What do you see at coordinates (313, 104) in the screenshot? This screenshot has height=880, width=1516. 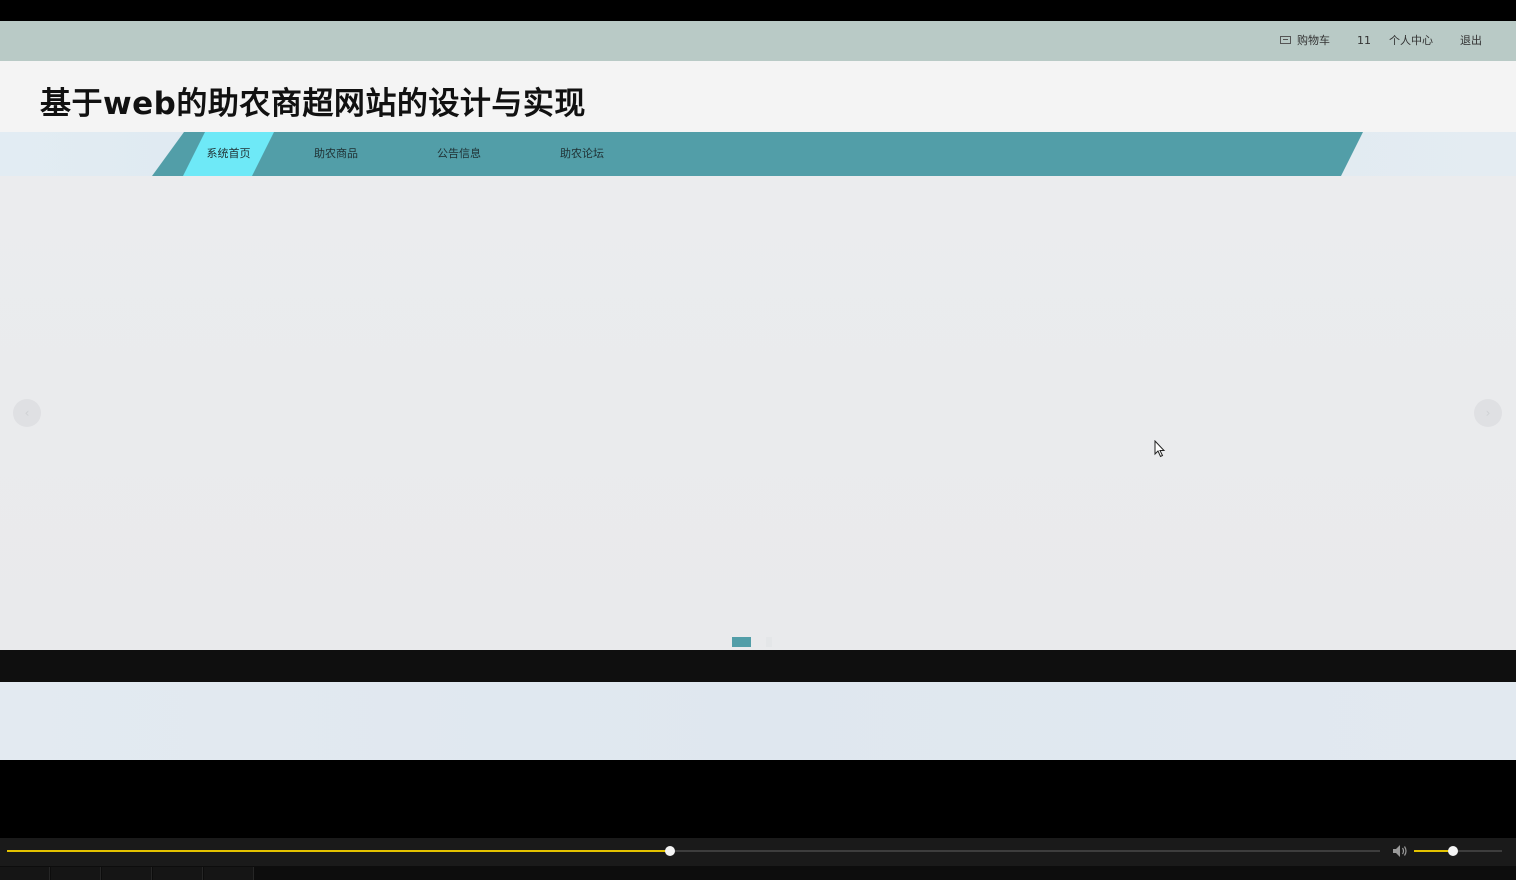 I see `site-title: 基于web的助农商超网站的设计与实现` at bounding box center [313, 104].